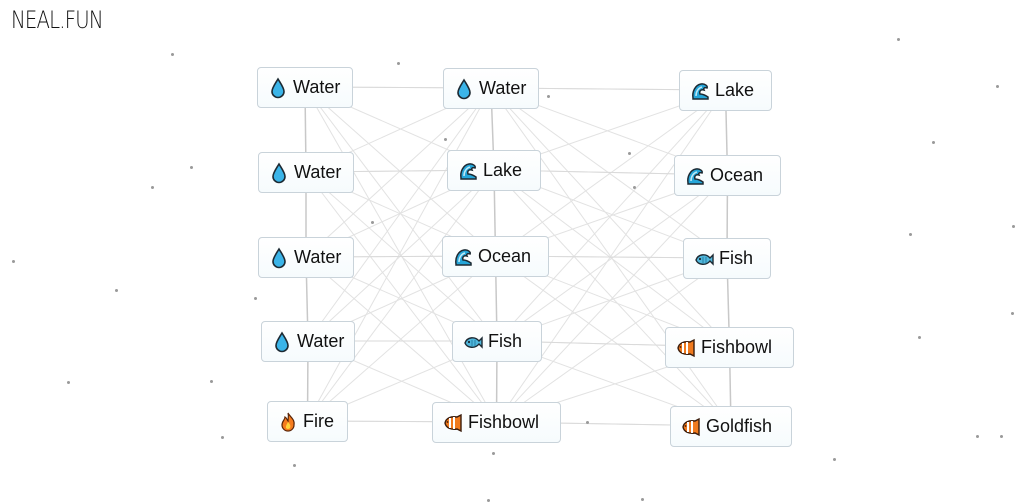  Describe the element at coordinates (288, 422) in the screenshot. I see `fire-icon` at that location.